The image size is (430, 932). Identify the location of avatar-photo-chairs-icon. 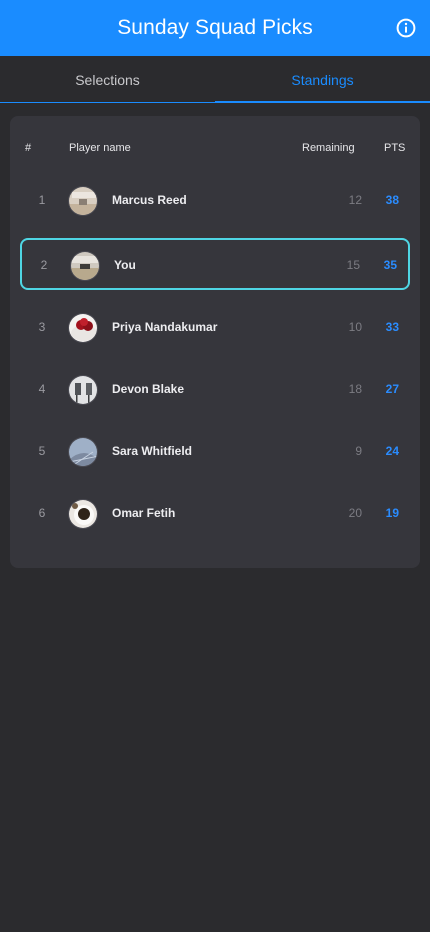
(83, 390).